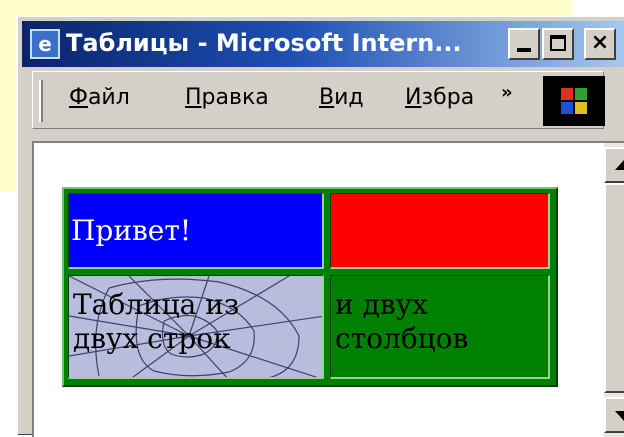 Image resolution: width=624 pixels, height=437 pixels. I want to click on vertical-scrollbar, so click(614, 290).